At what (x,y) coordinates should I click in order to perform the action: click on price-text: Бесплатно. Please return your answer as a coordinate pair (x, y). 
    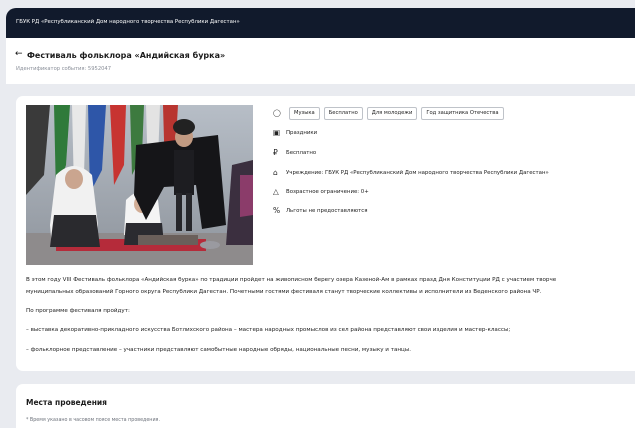
    Looking at the image, I should click on (301, 152).